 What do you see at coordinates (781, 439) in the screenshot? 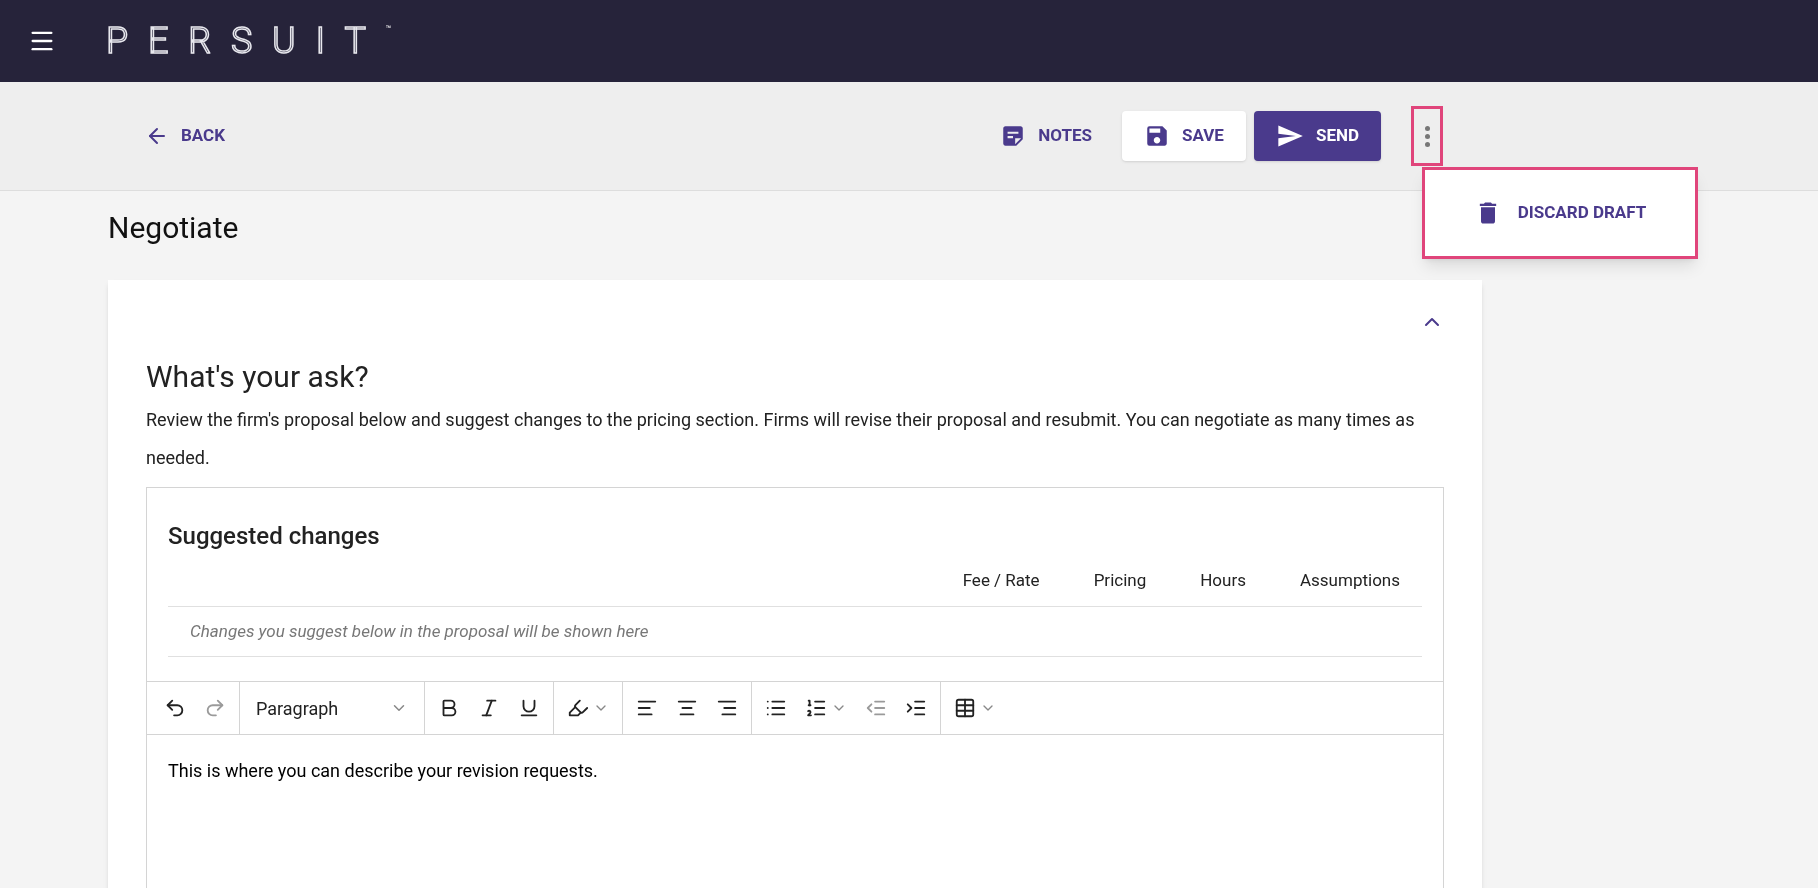
I see `section-description: Review the firm's proposal below and suggest changes to the pricing section. Firms will revise their proposal and resubmit. You can negotiate as many times as needed.` at bounding box center [781, 439].